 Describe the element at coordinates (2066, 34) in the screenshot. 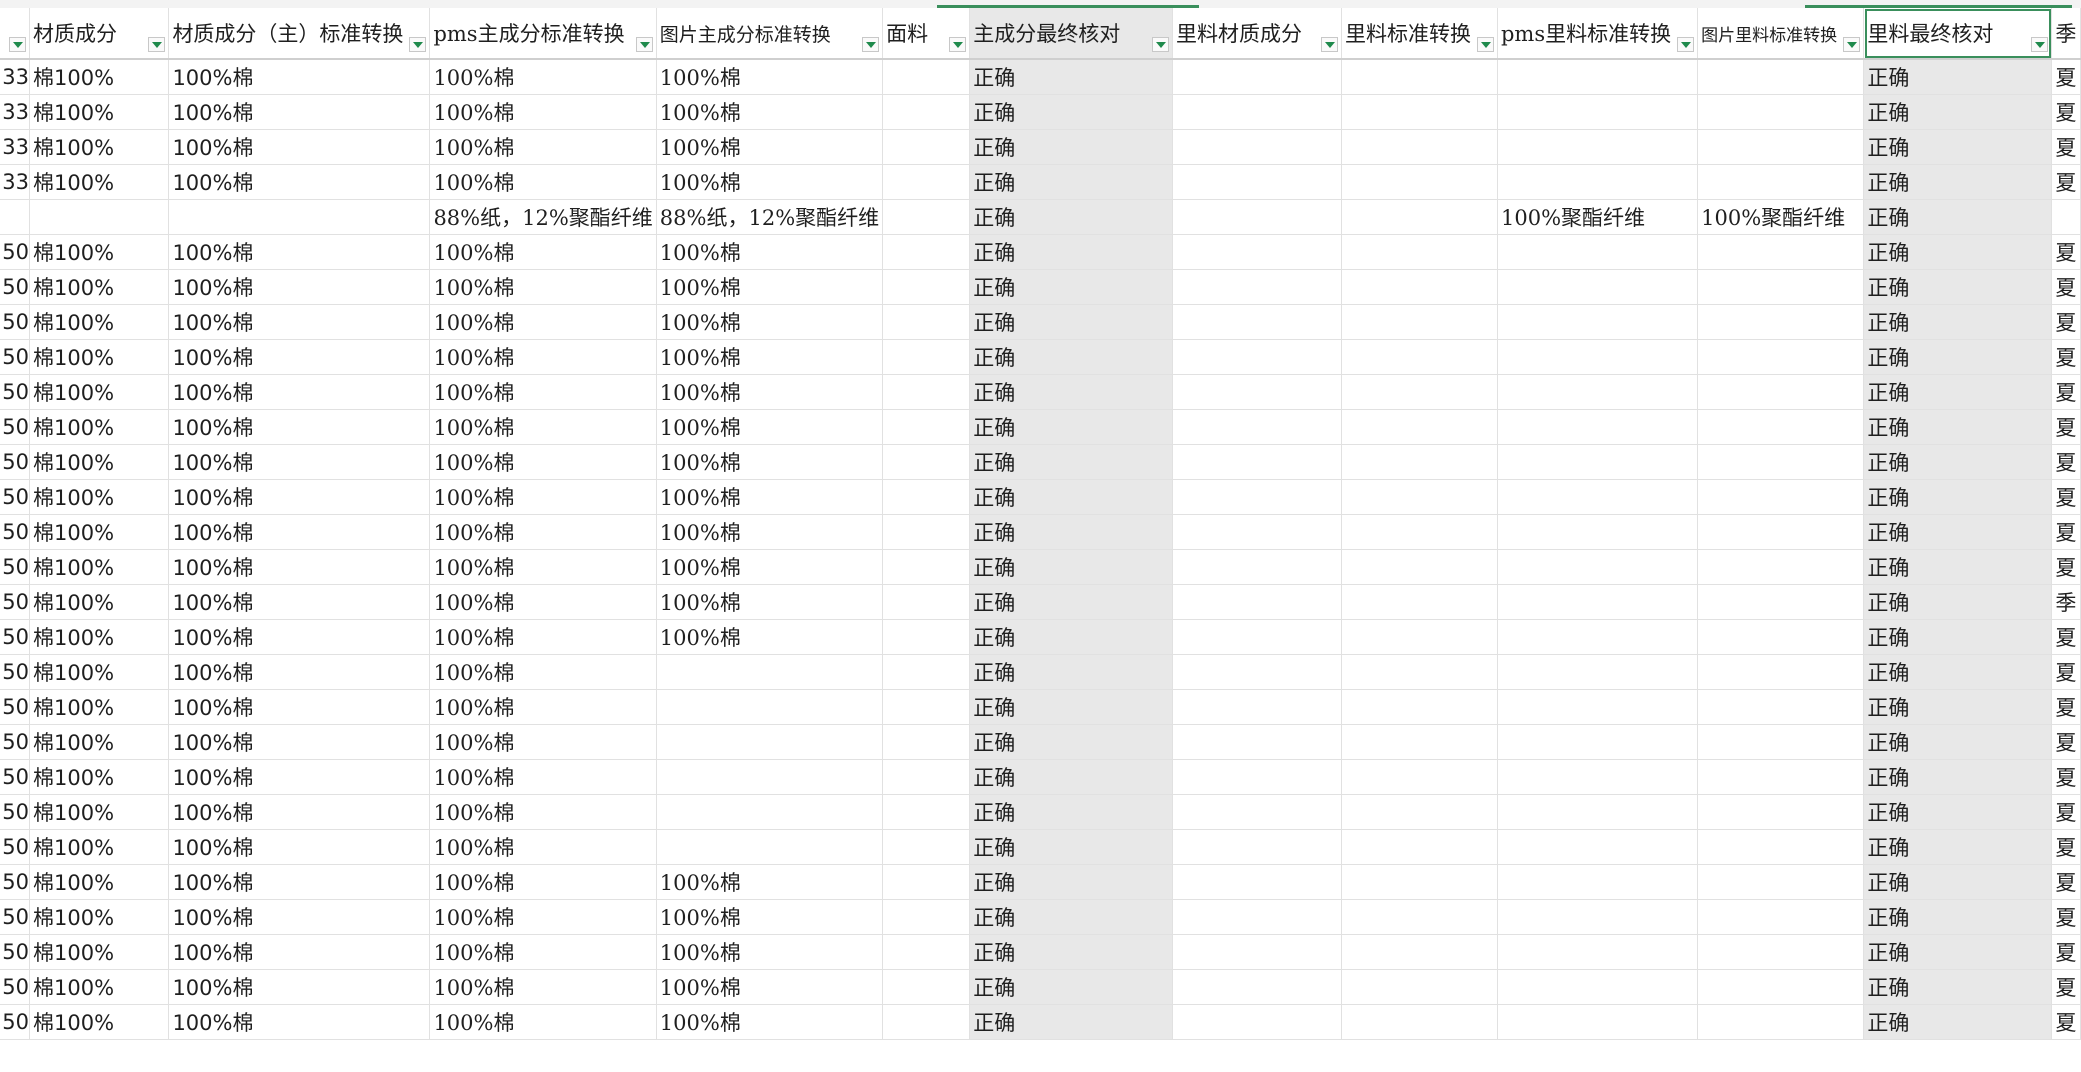

I see `column-header-season: 季` at that location.